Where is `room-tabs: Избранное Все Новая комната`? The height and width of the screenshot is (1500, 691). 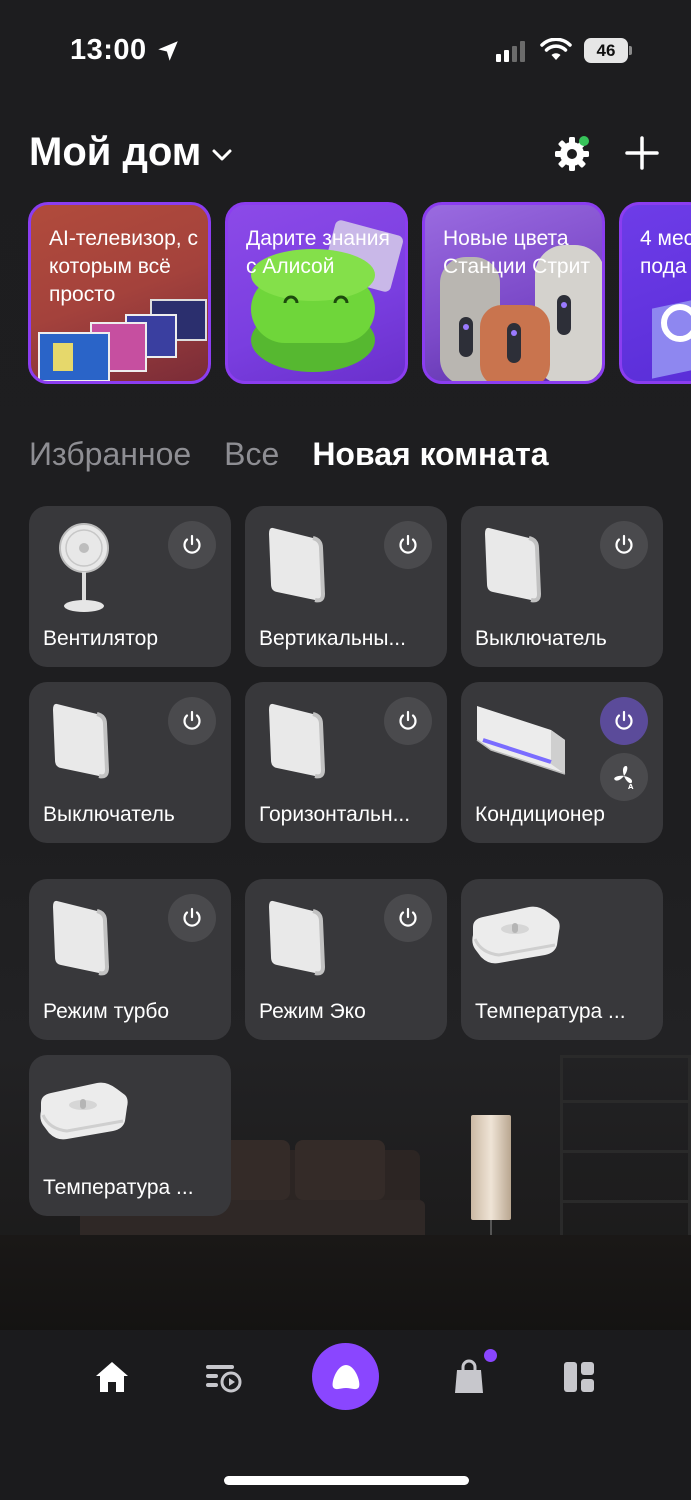 room-tabs: Избранное Все Новая комната is located at coordinates (289, 454).